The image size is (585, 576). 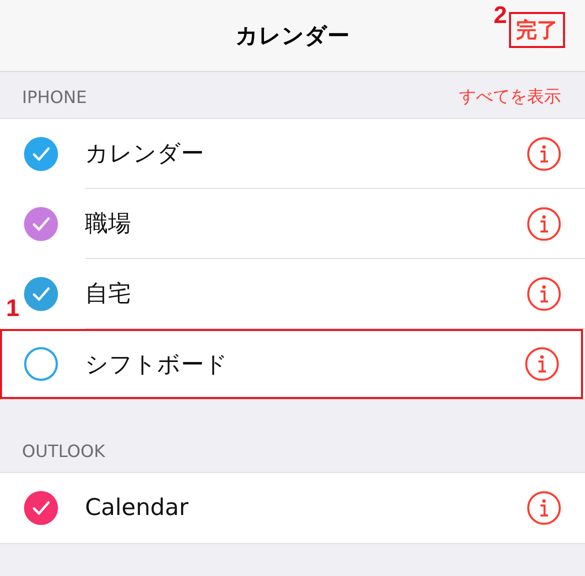 I want to click on callout-number: 2, so click(x=500, y=16).